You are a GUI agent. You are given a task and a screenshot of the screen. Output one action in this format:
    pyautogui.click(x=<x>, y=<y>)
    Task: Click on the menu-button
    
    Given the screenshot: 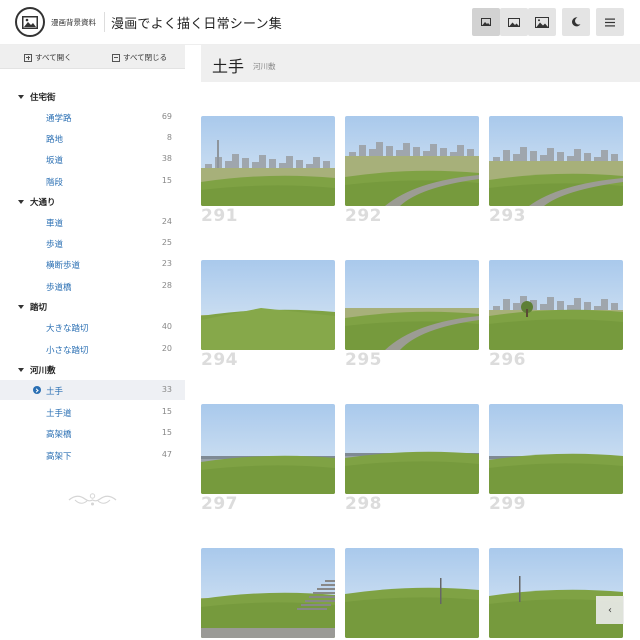 What is the action you would take?
    pyautogui.click(x=610, y=22)
    